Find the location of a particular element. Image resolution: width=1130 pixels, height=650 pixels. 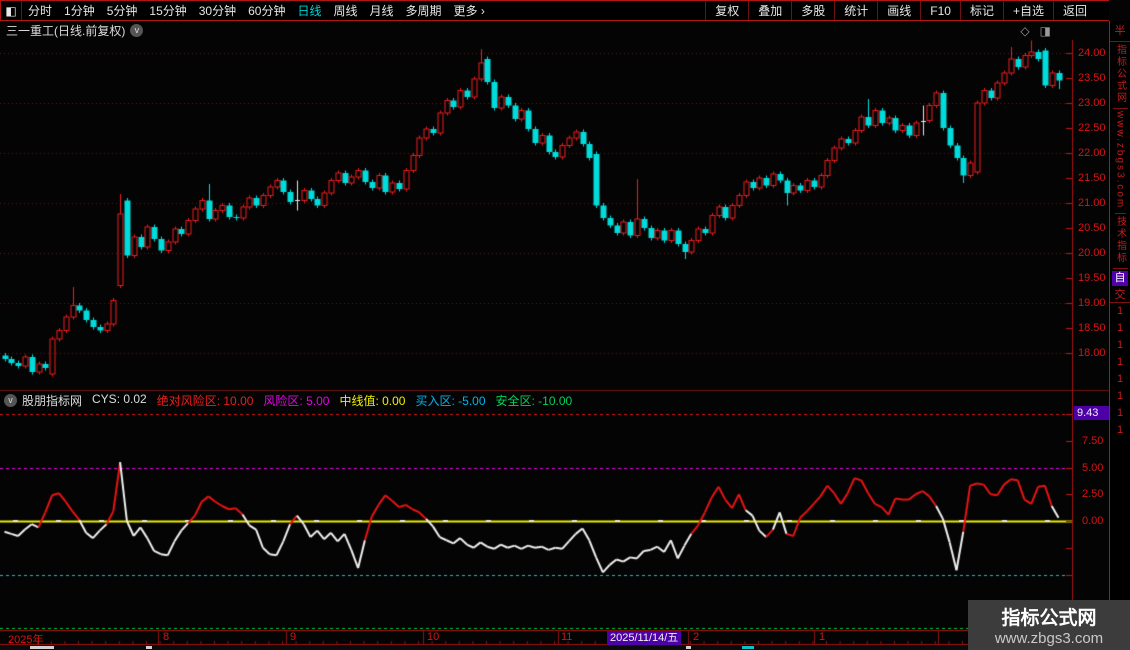

price-tick-label: 18.00 is located at coordinates (1092, 353).